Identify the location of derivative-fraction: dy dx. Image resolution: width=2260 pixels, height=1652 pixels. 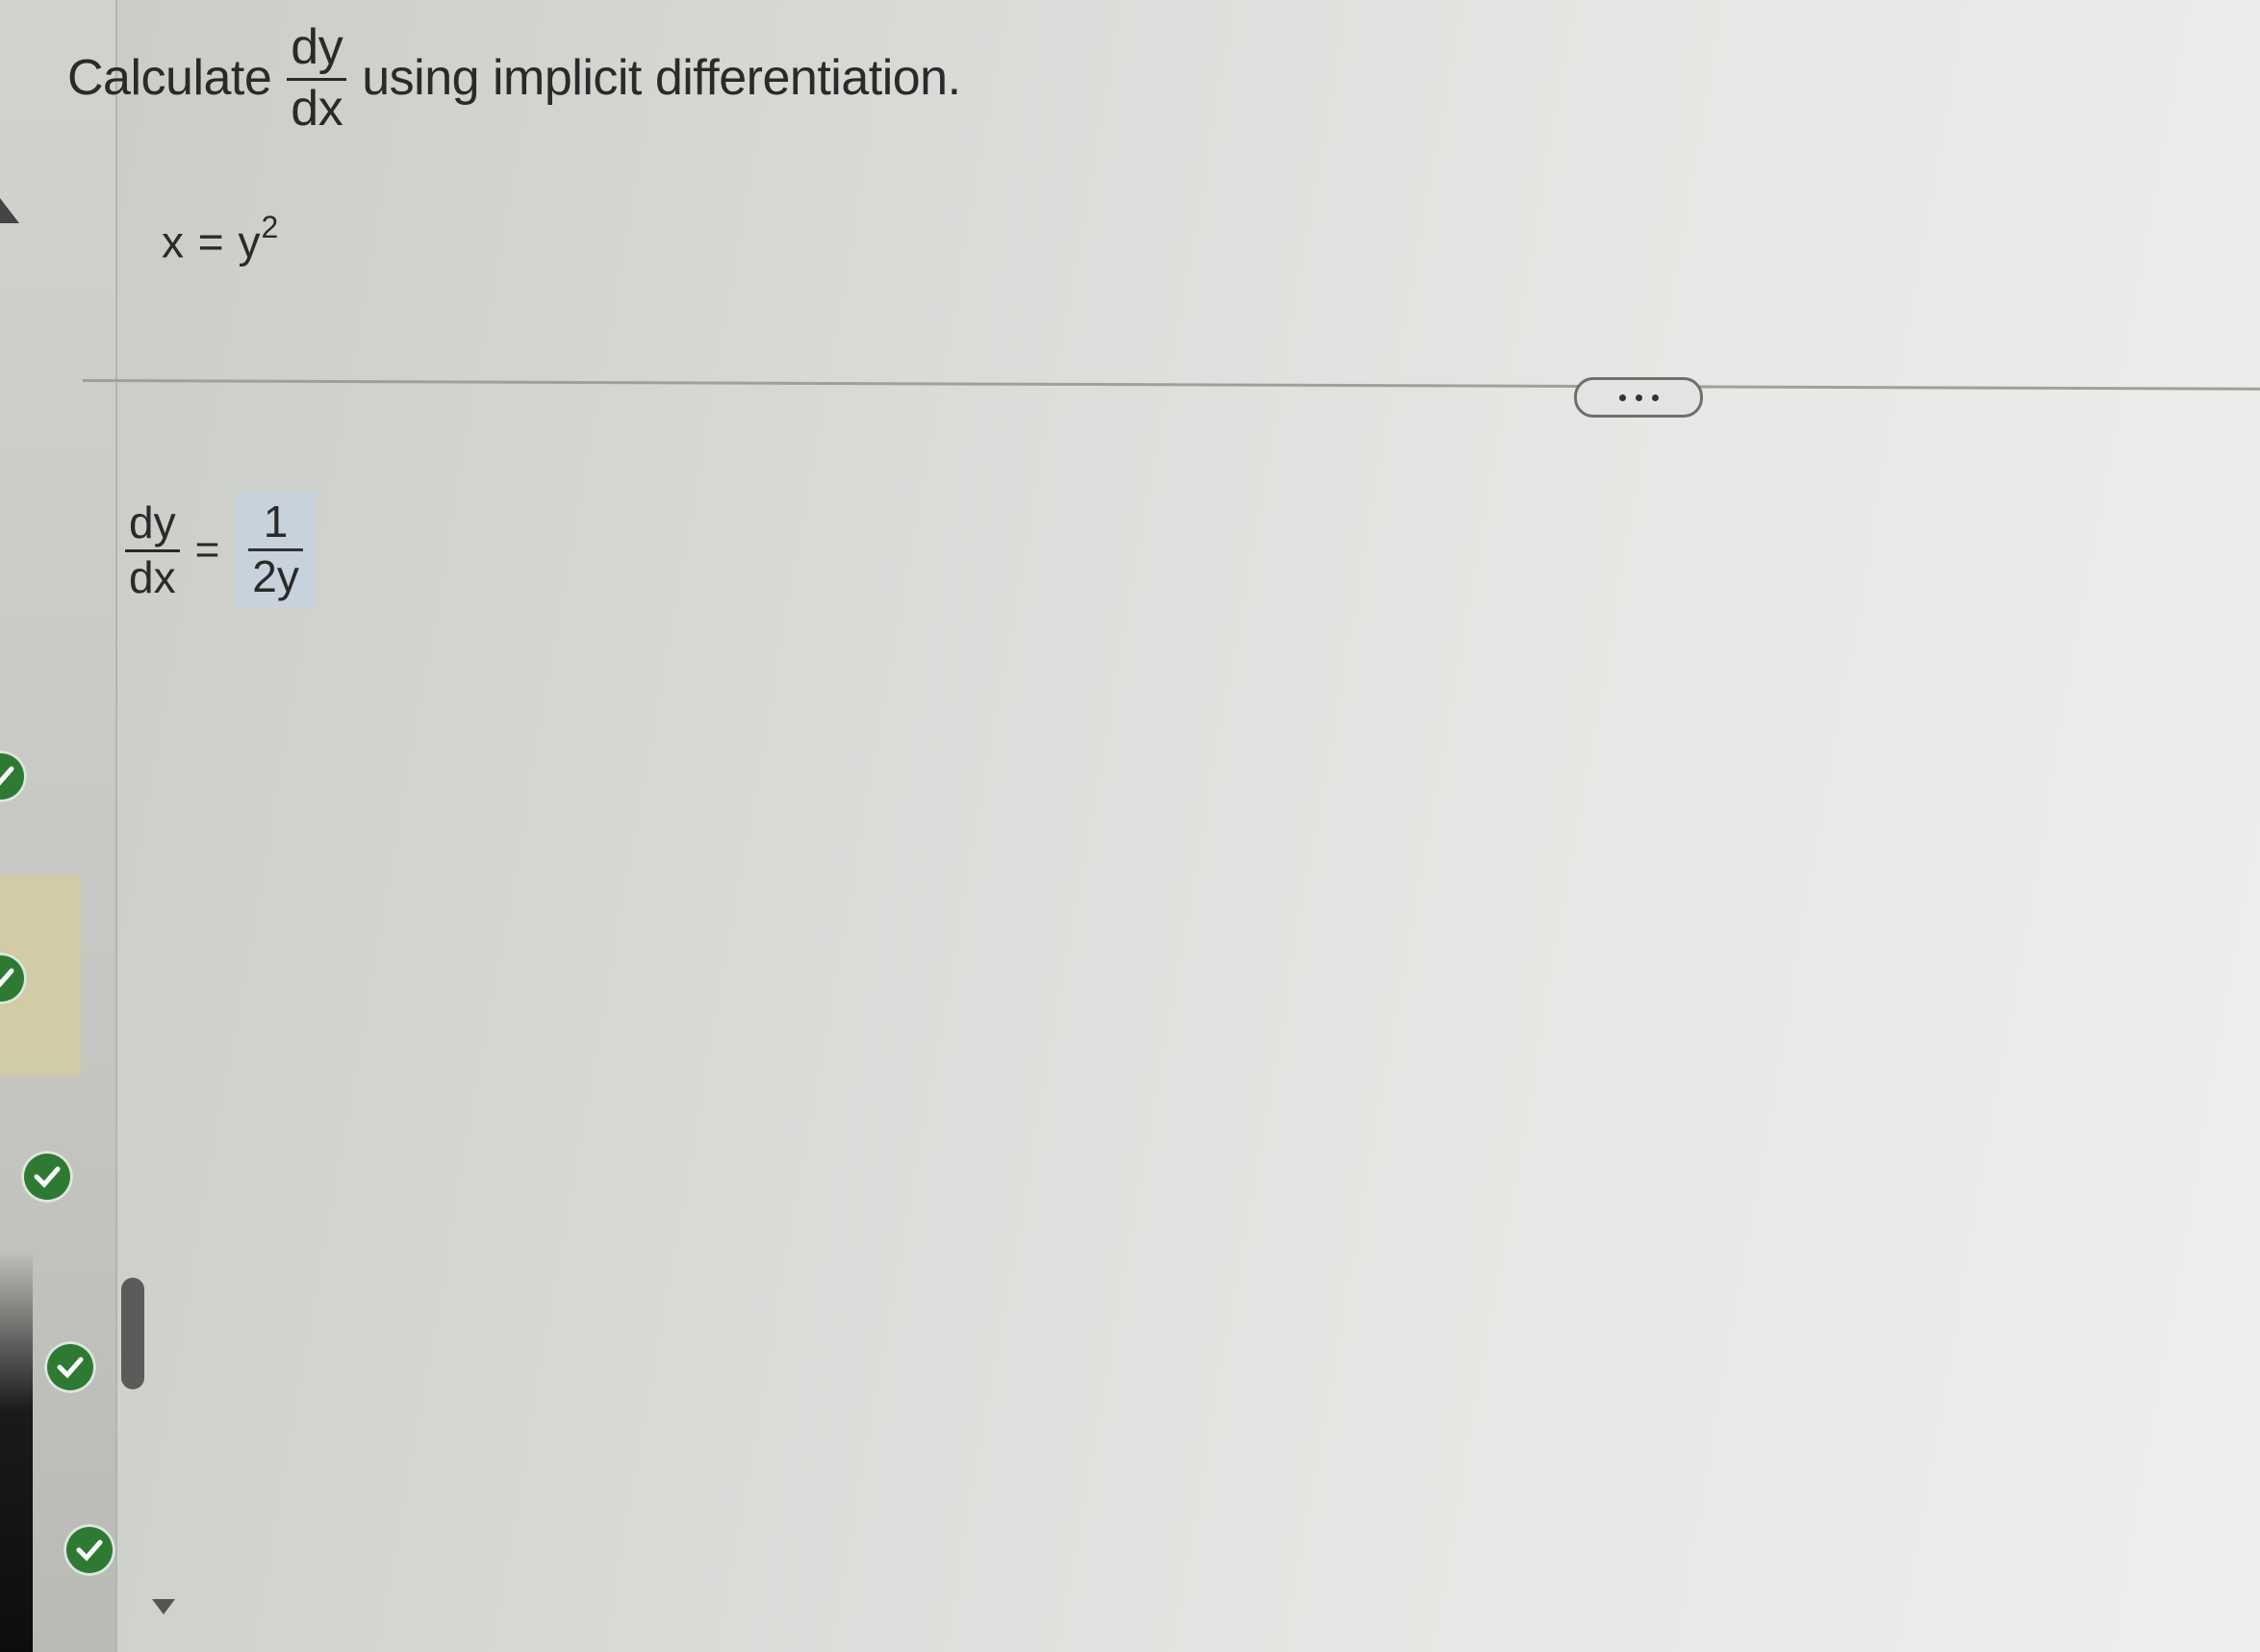
(317, 78).